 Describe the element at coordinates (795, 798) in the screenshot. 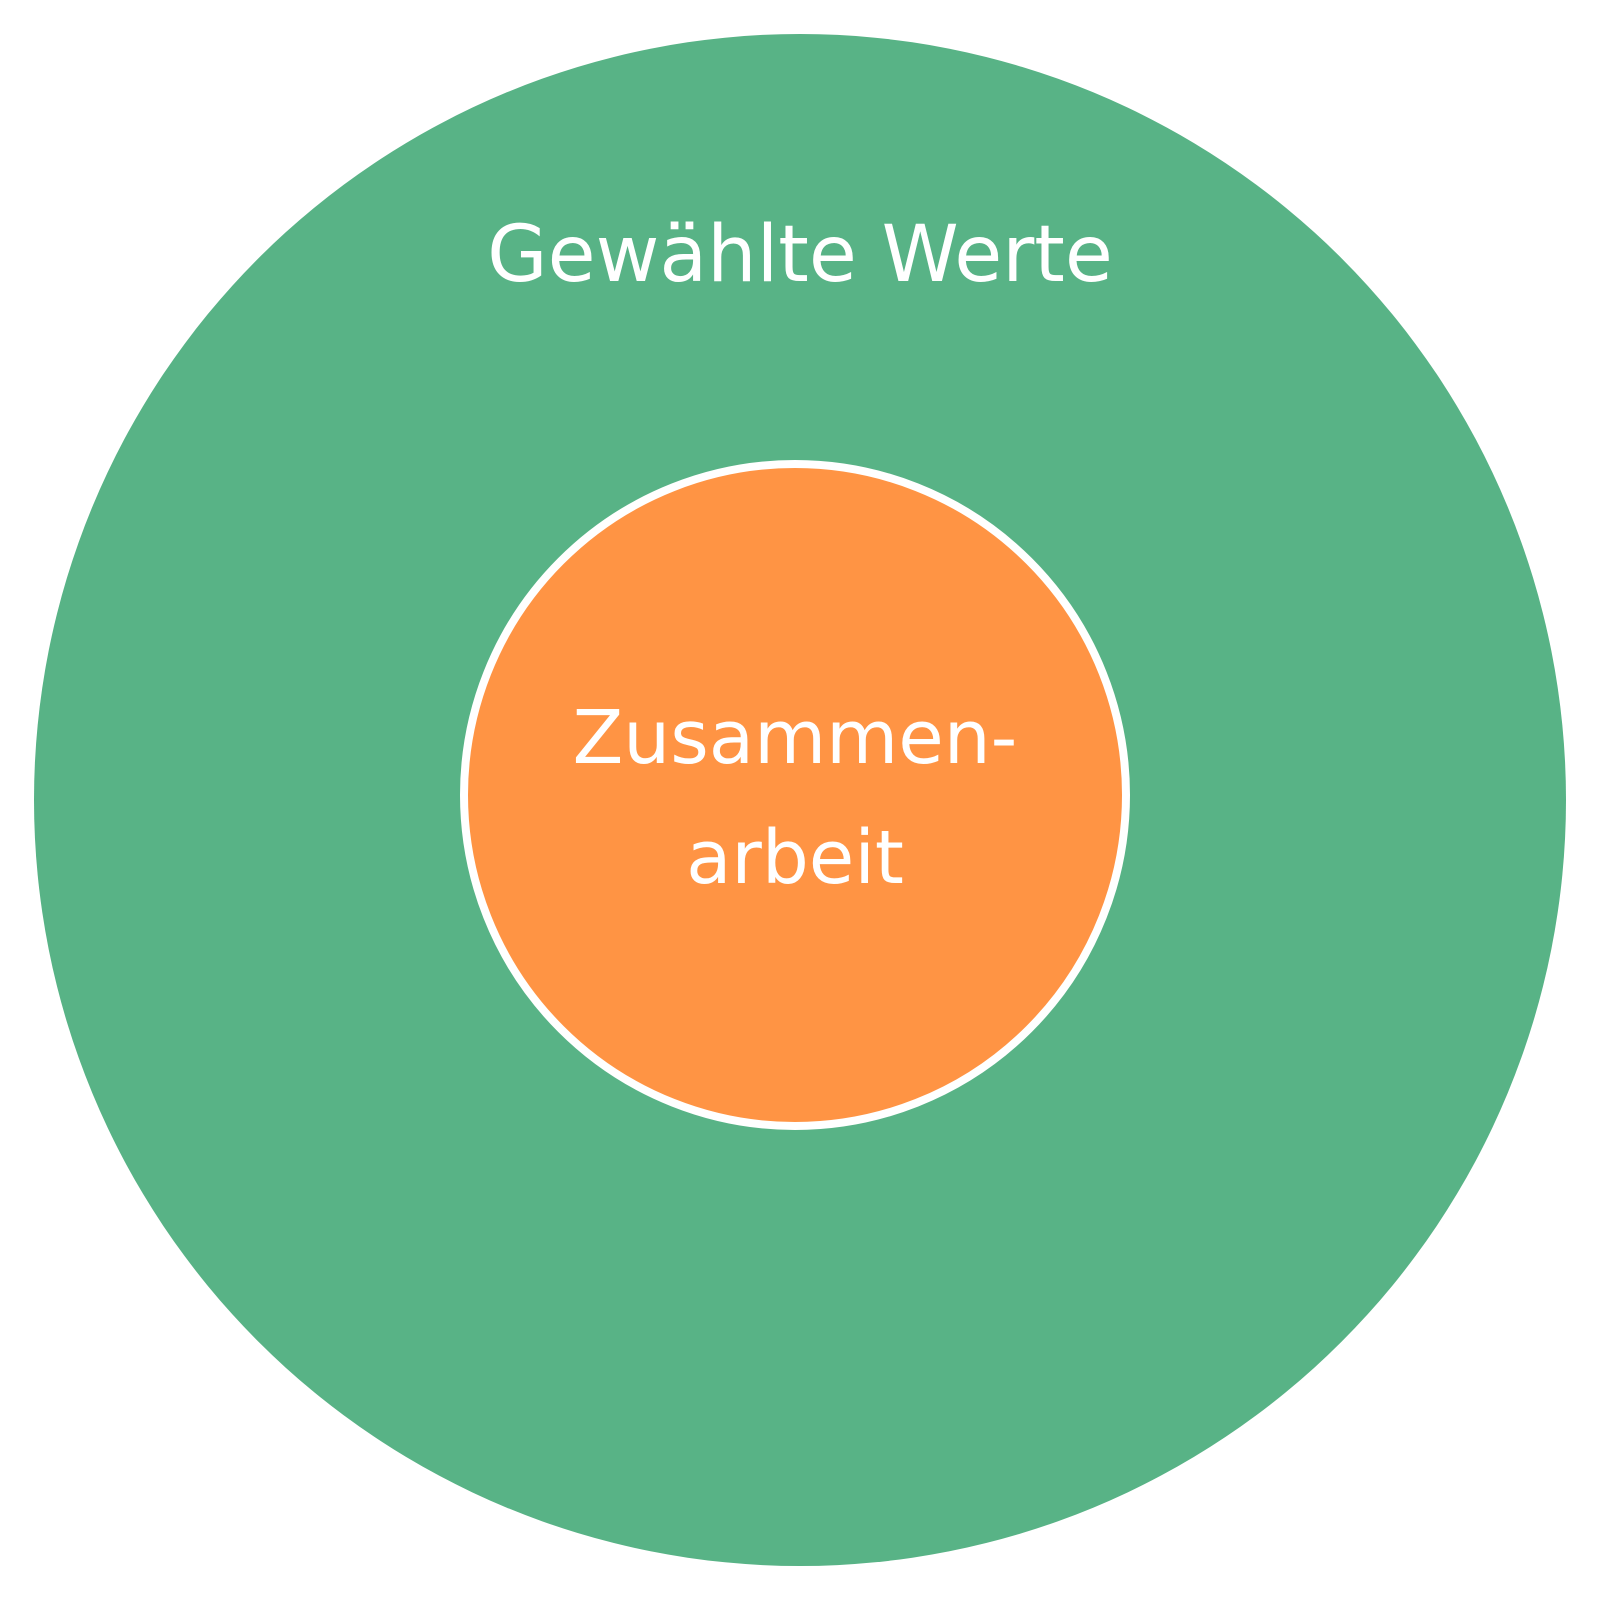

I see `inner-circle-label: Zusammen- arbeit` at that location.